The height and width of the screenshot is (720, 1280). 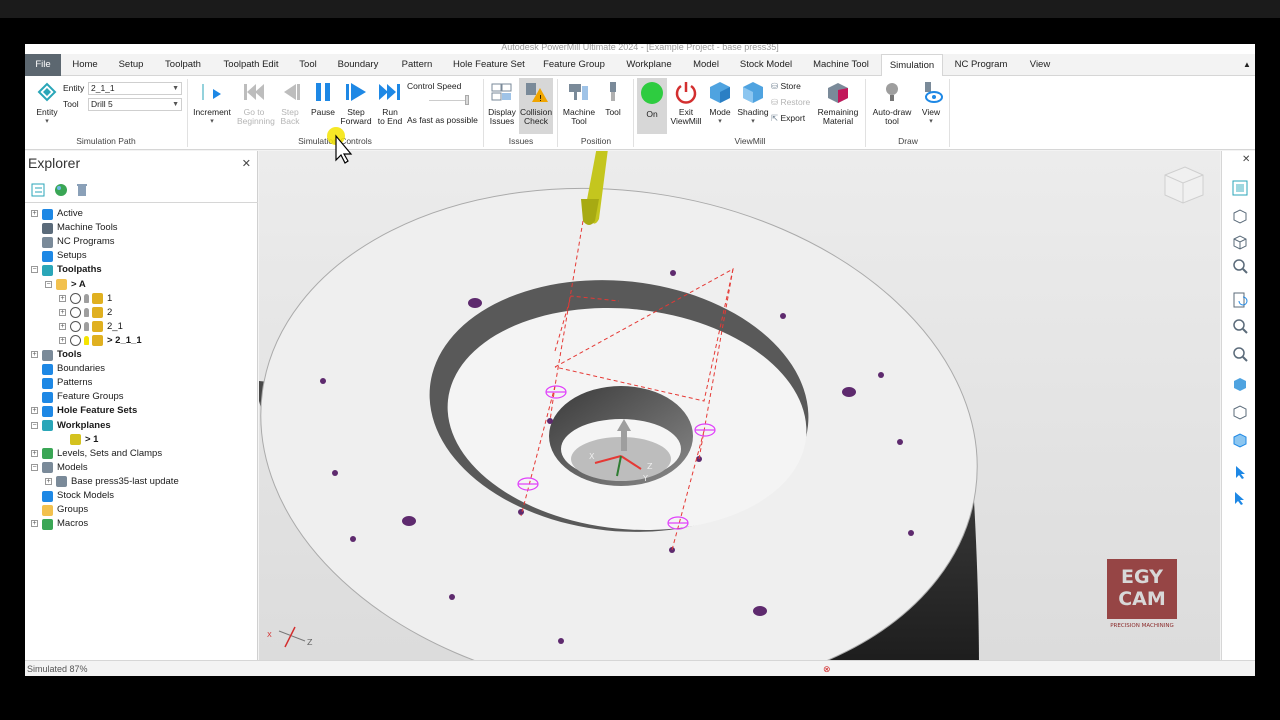 I want to click on tab-nc-program: NC Program, so click(x=981, y=65).